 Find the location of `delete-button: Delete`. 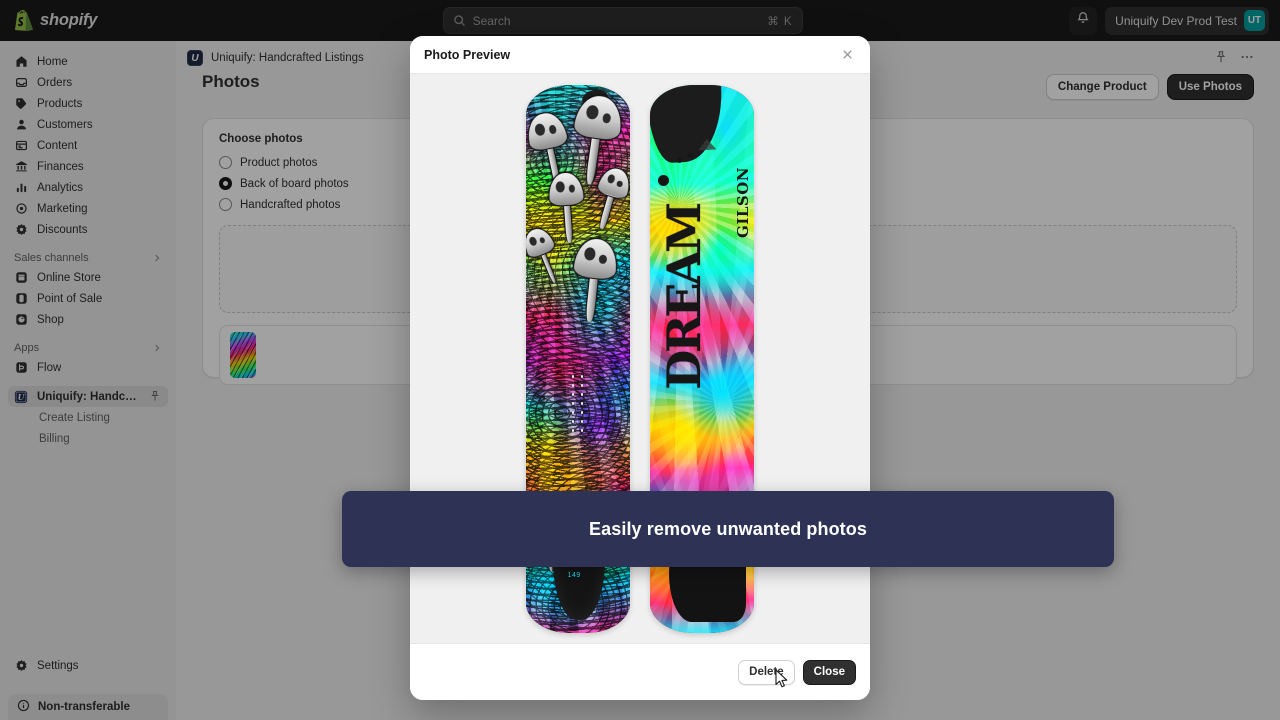

delete-button: Delete is located at coordinates (766, 672).